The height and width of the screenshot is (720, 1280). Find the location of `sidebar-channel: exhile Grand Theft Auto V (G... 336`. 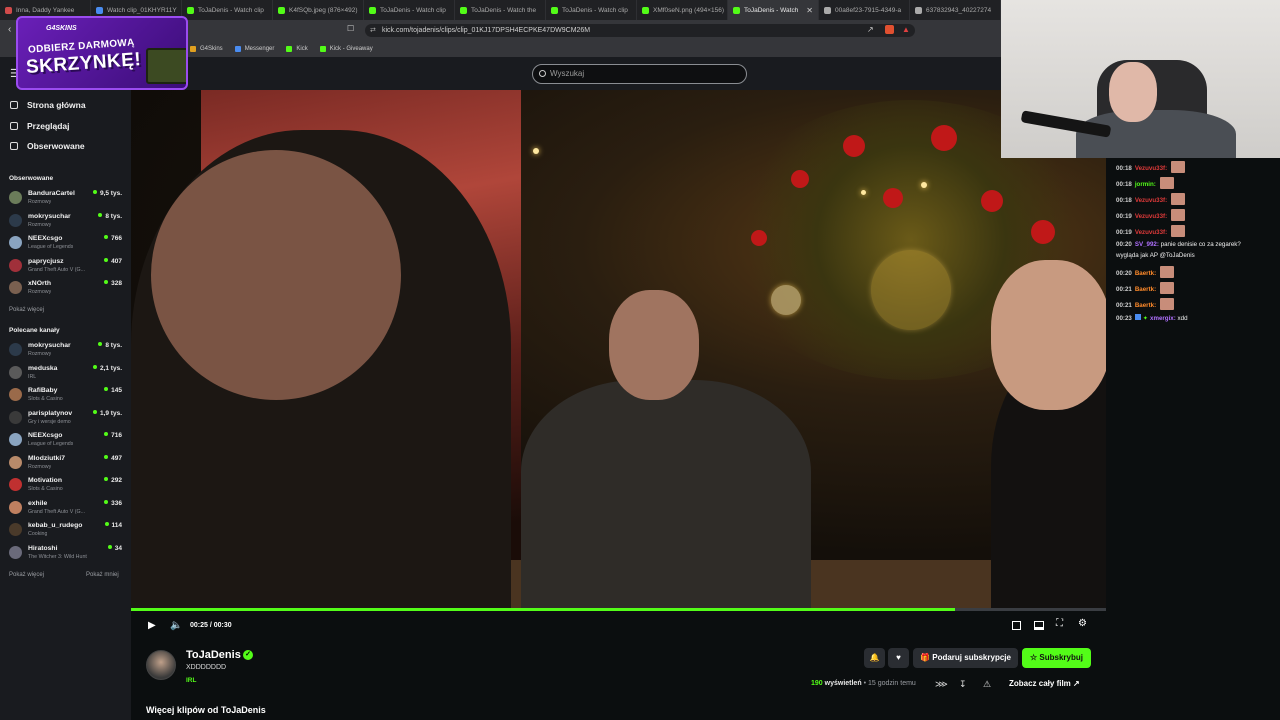

sidebar-channel: exhile Grand Theft Auto V (G... 336 is located at coordinates (67, 508).